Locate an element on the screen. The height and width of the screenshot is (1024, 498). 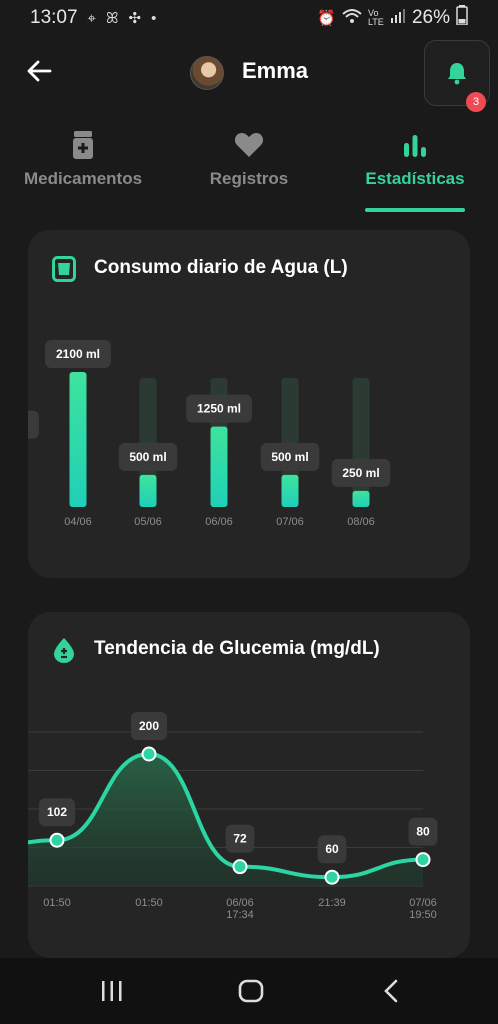
tab-registros: Registros is located at coordinates (249, 171).